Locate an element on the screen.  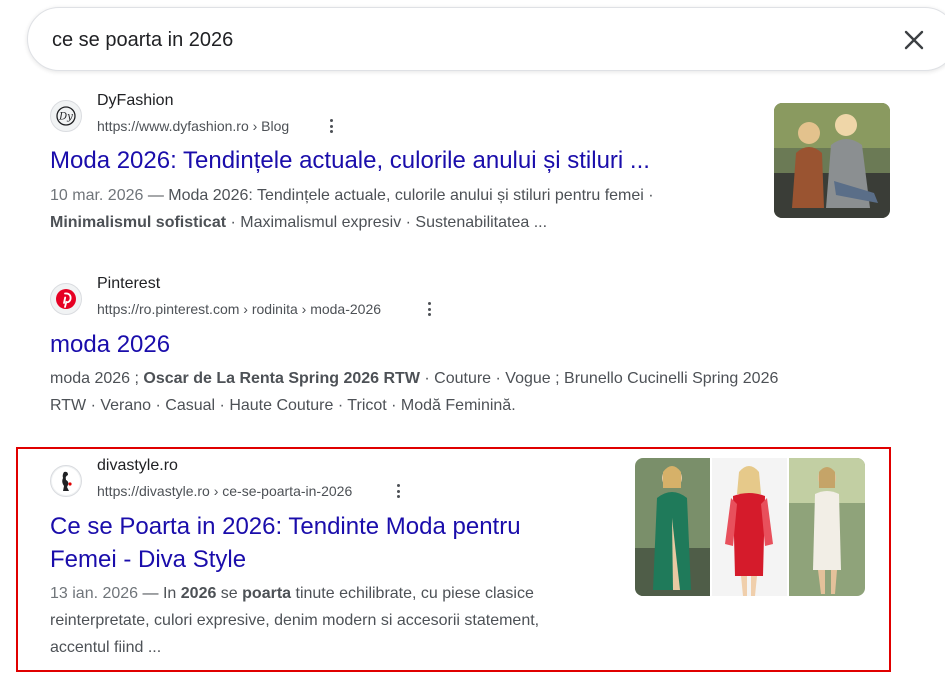
search-bar is located at coordinates (486, 39).